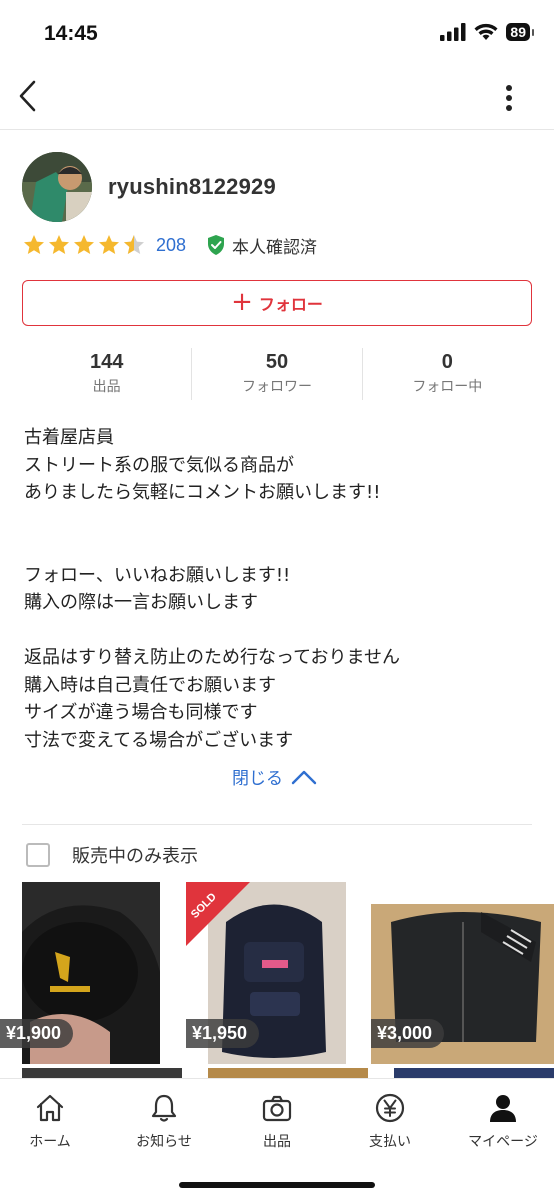 Image resolution: width=554 pixels, height=1200 pixels. Describe the element at coordinates (257, 779) in the screenshot. I see `collapse-label: 閉じる` at that location.